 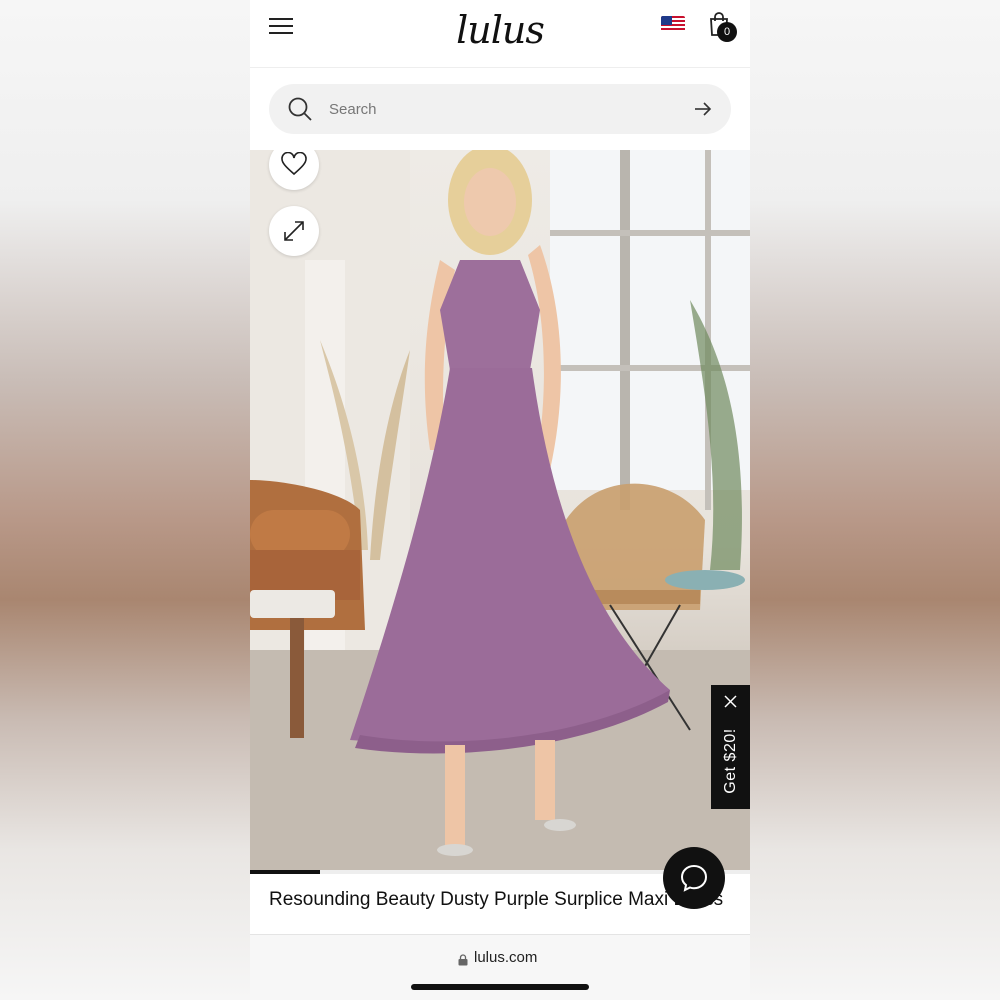 What do you see at coordinates (504, 109) in the screenshot?
I see `search-input` at bounding box center [504, 109].